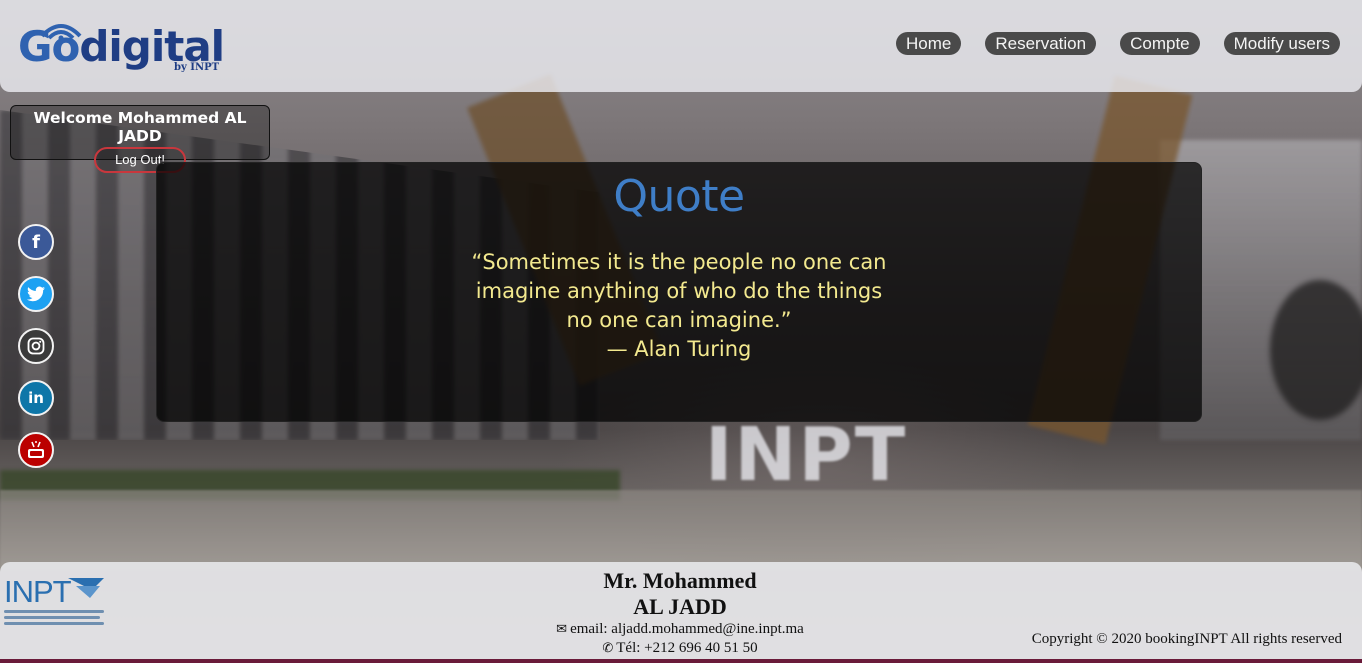 The image size is (1362, 663). Describe the element at coordinates (681, 530) in the screenshot. I see `background-road` at that location.